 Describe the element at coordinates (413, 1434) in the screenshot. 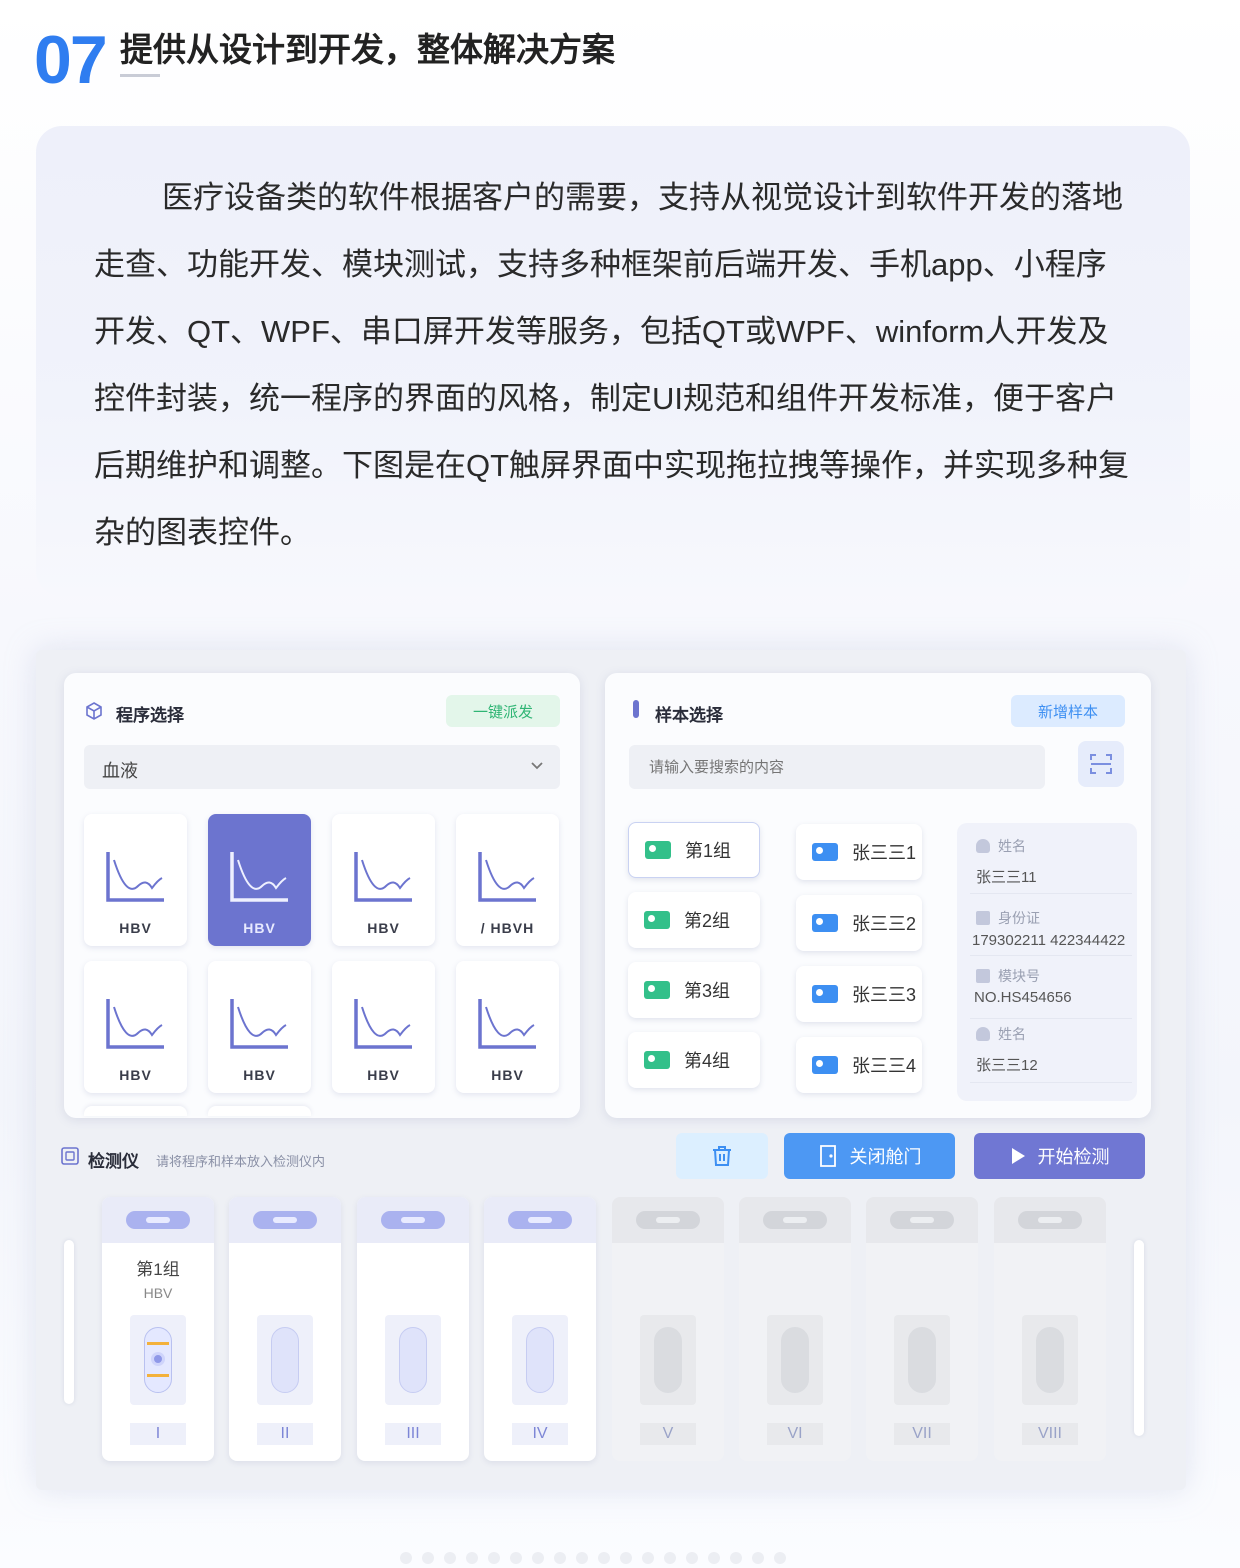

I see `slot-number: III` at that location.